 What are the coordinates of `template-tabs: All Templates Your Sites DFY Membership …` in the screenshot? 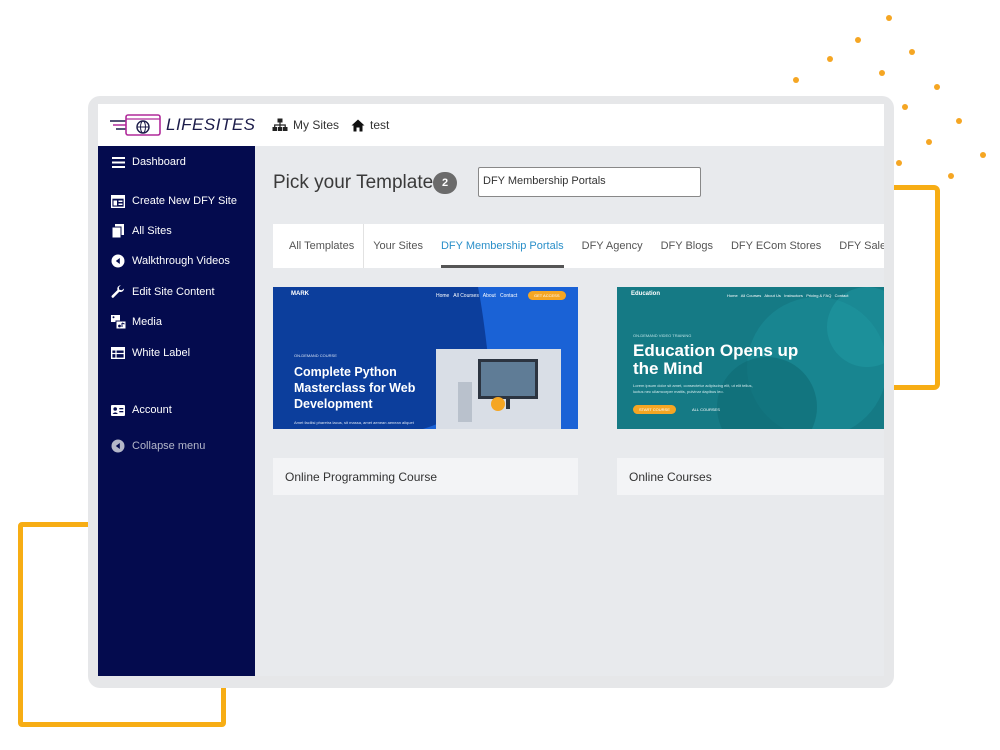 It's located at (578, 246).